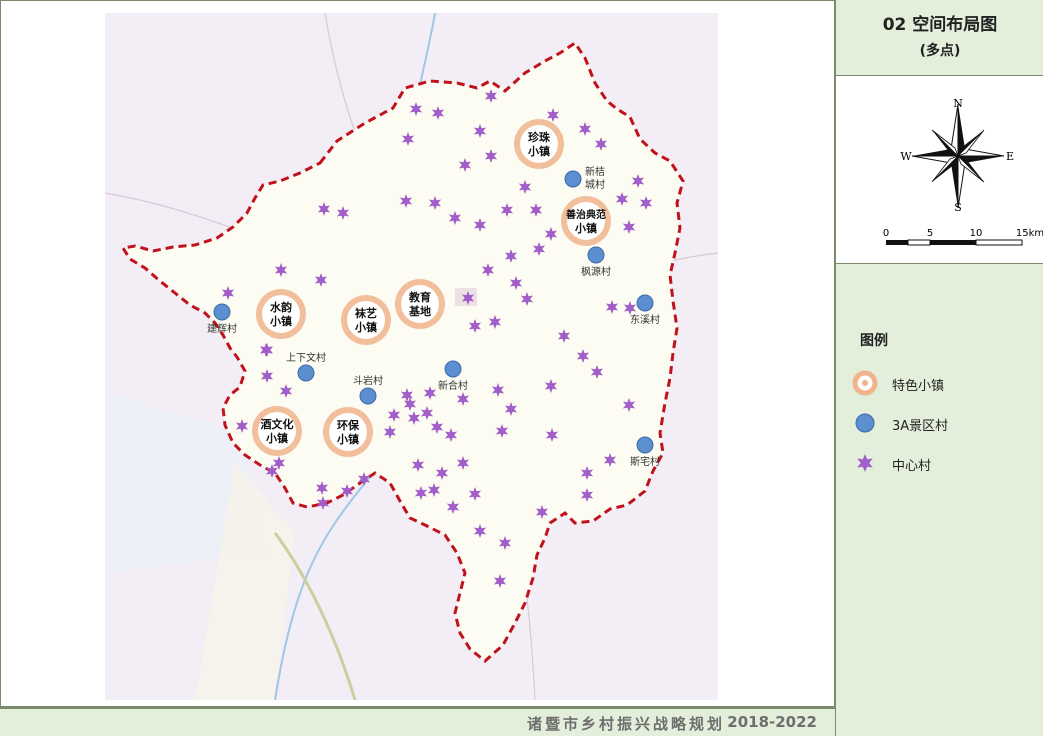 This screenshot has height=736, width=1043. I want to click on town-marker: 教育基地, so click(420, 304).